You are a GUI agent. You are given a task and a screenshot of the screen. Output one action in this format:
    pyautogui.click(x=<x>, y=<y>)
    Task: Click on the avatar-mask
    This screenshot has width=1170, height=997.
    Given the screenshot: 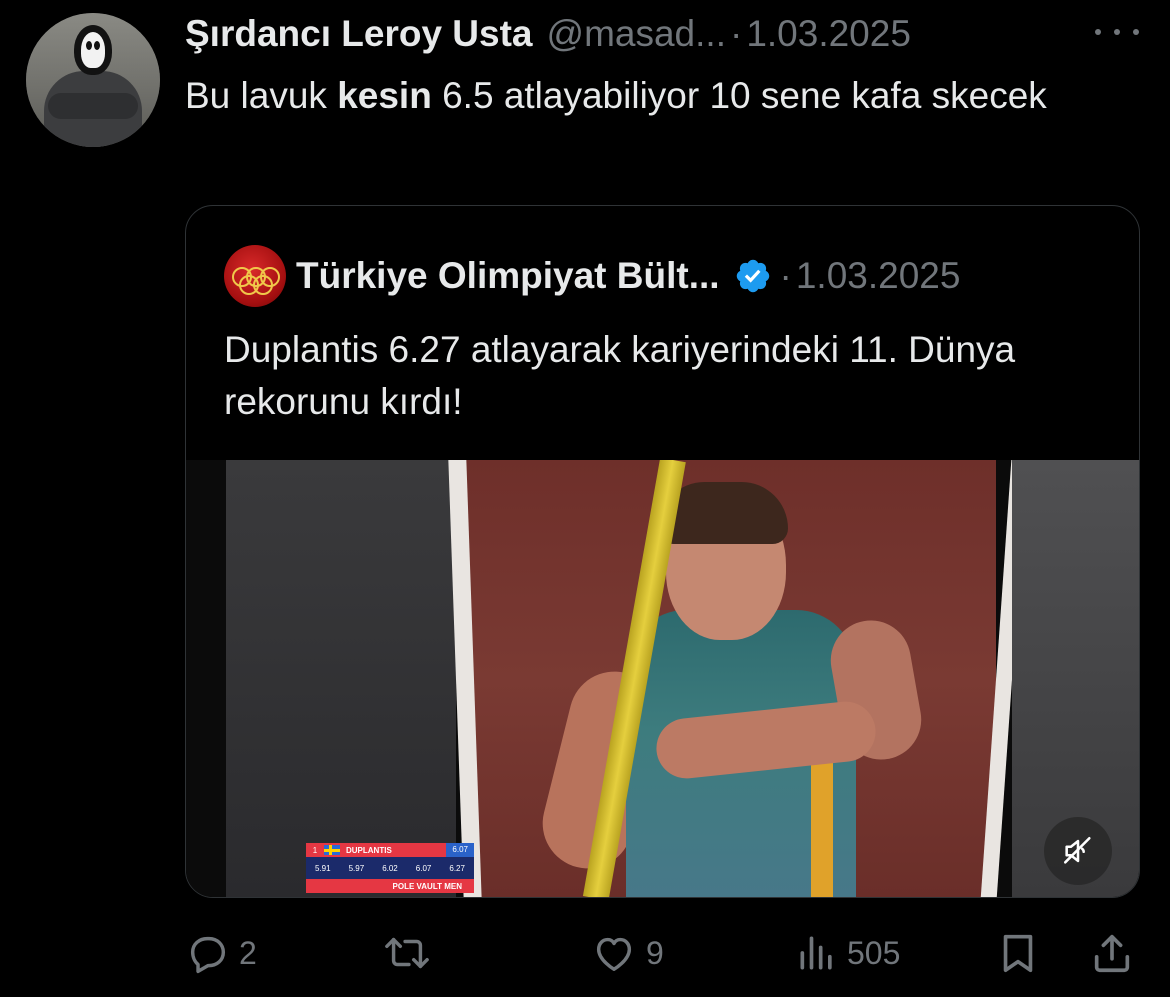 What is the action you would take?
    pyautogui.click(x=93, y=50)
    